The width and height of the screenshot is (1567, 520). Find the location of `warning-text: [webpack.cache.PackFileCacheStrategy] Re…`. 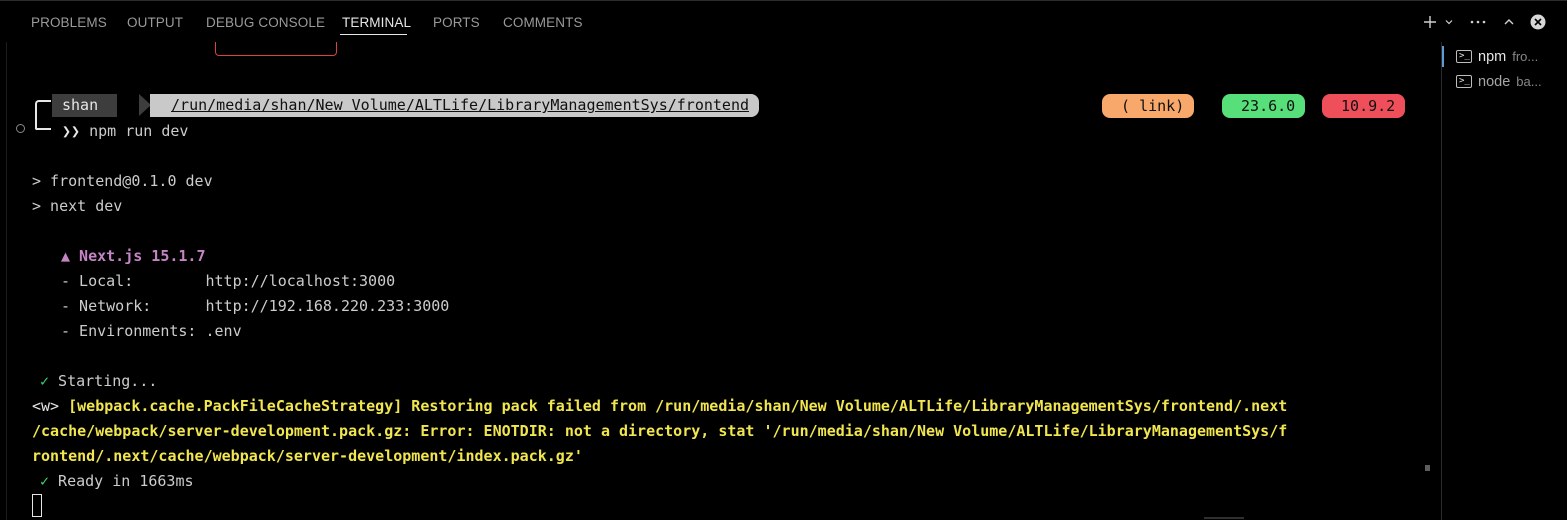

warning-text: [webpack.cache.PackFileCacheStrategy] Re… is located at coordinates (673, 406).